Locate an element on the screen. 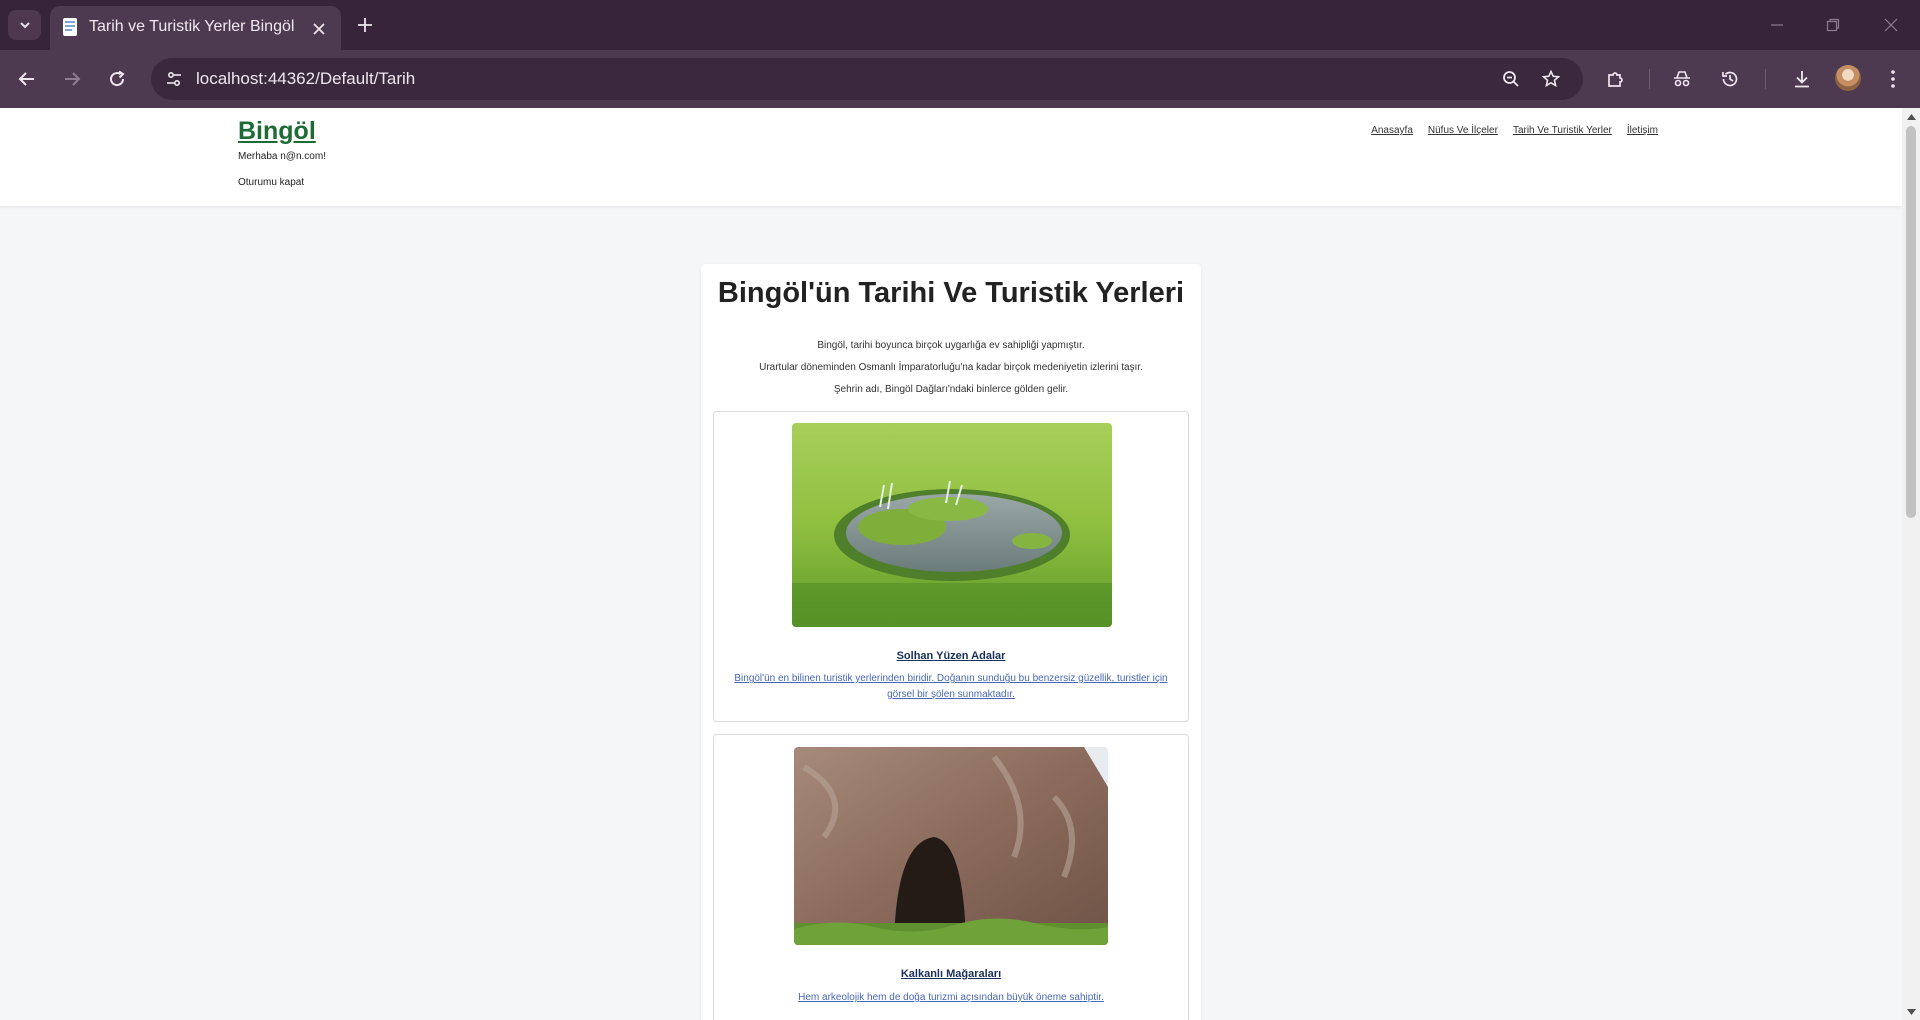 Image resolution: width=1920 pixels, height=1020 pixels. kebab-menu-icon is located at coordinates (1893, 79).